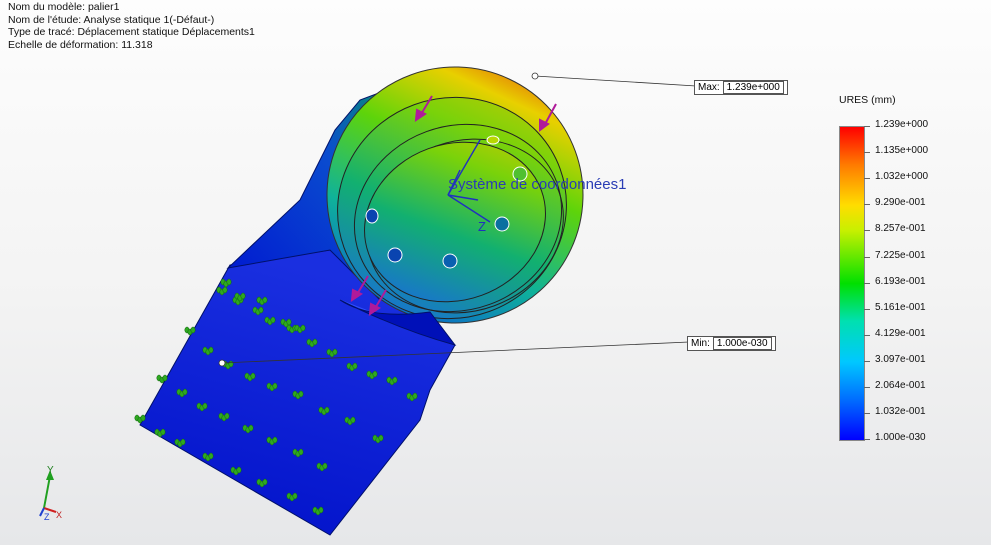 This screenshot has width=991, height=545. Describe the element at coordinates (852, 283) in the screenshot. I see `legend-colorbar` at that location.